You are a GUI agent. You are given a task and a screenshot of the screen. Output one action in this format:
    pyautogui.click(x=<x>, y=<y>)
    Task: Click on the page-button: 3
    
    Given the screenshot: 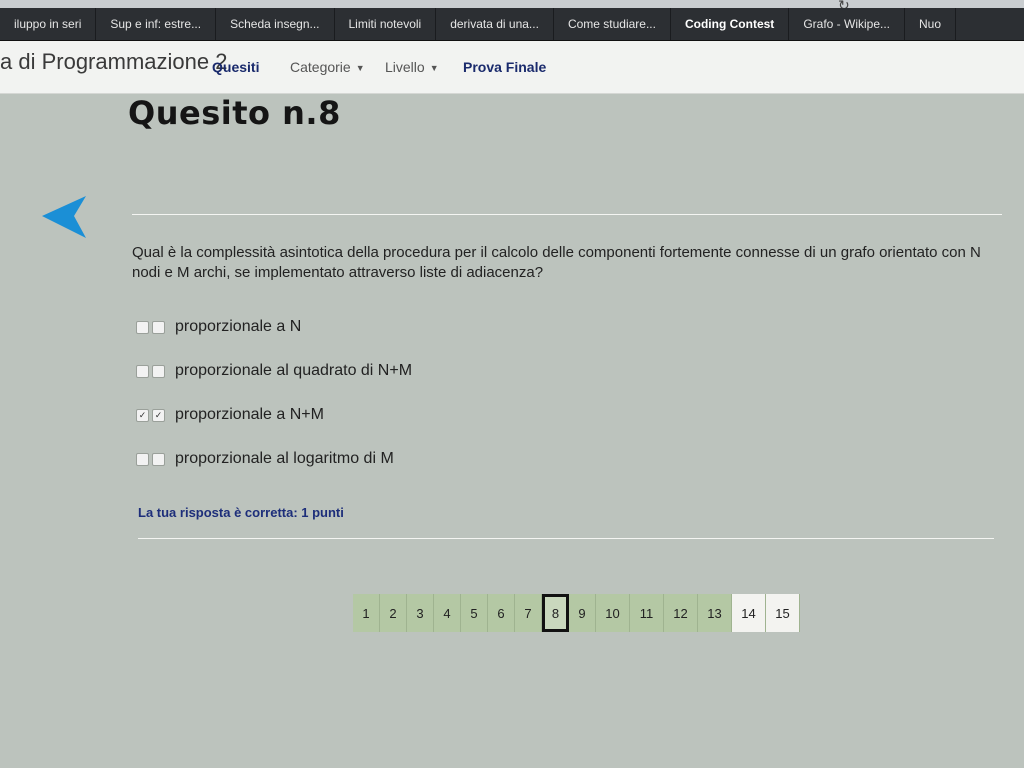 What is the action you would take?
    pyautogui.click(x=420, y=613)
    